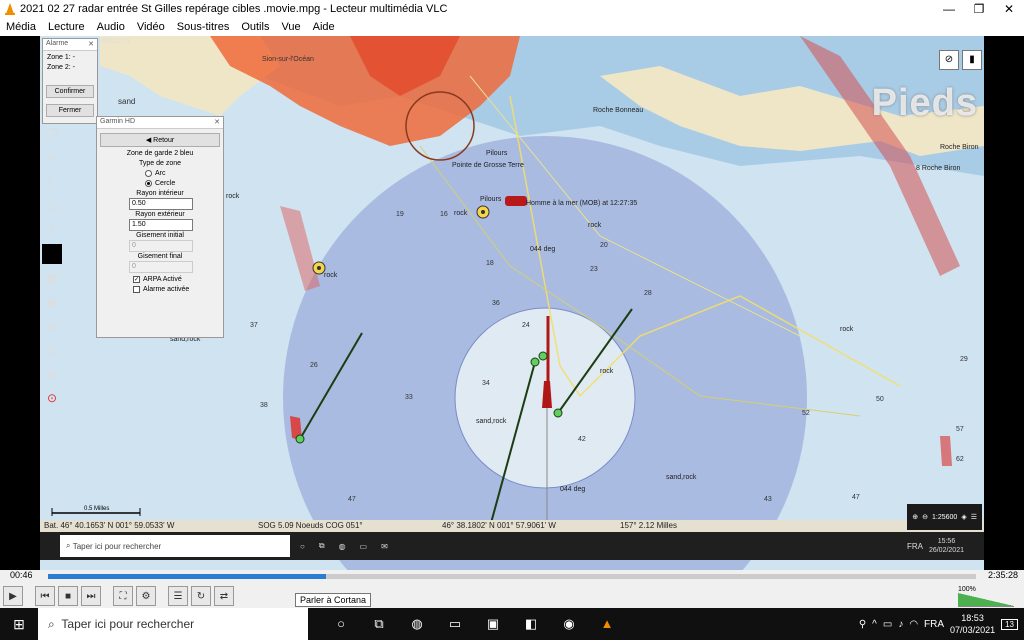  Describe the element at coordinates (160, 153) in the screenshot. I see `zone-heading: Zone de garde 2 bleu` at that location.